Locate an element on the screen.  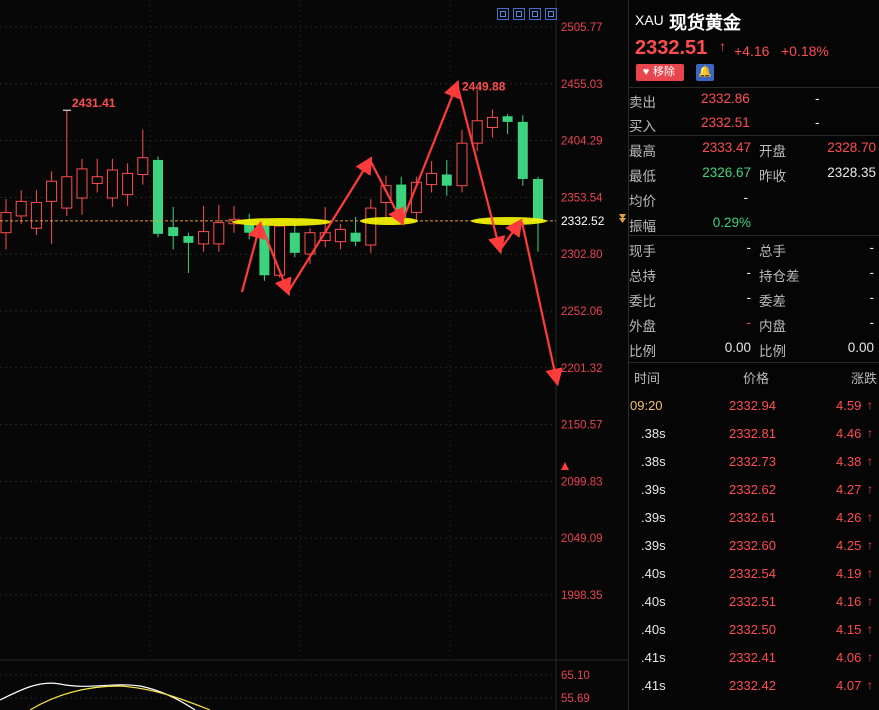
tick-price: 2332.50 is located at coordinates (752, 629).